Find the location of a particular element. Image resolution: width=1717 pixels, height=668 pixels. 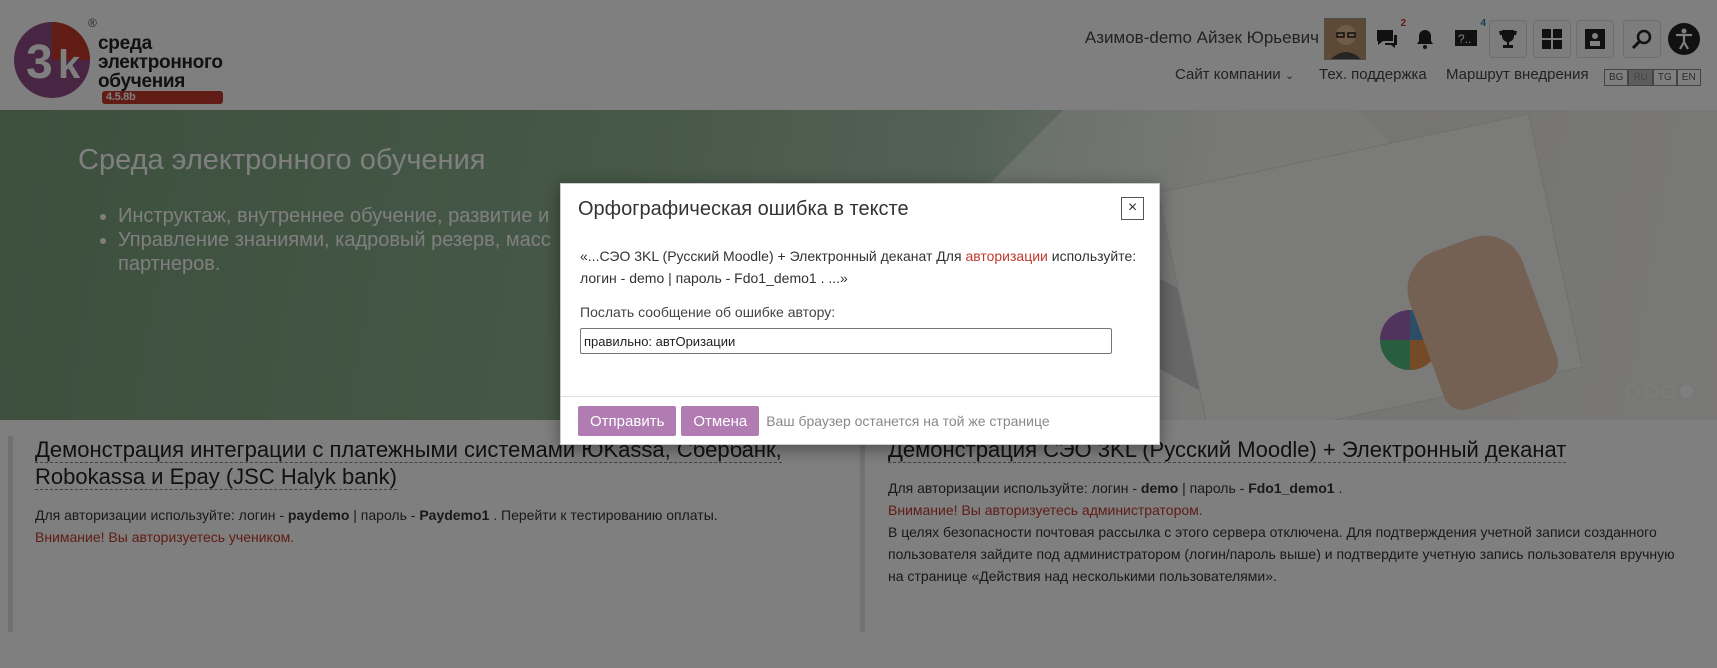

dialog-header: Орфографическая ошибка в тексте × is located at coordinates (860, 208).